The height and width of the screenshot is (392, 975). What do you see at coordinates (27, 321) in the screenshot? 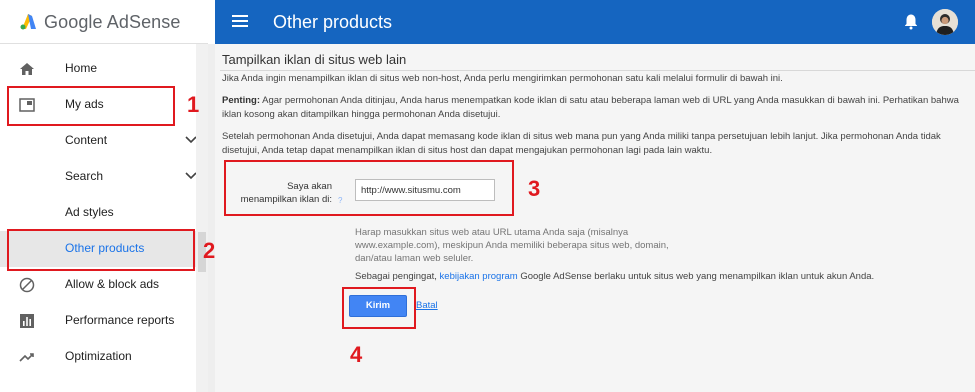
I see `bar-chart-icon` at bounding box center [27, 321].